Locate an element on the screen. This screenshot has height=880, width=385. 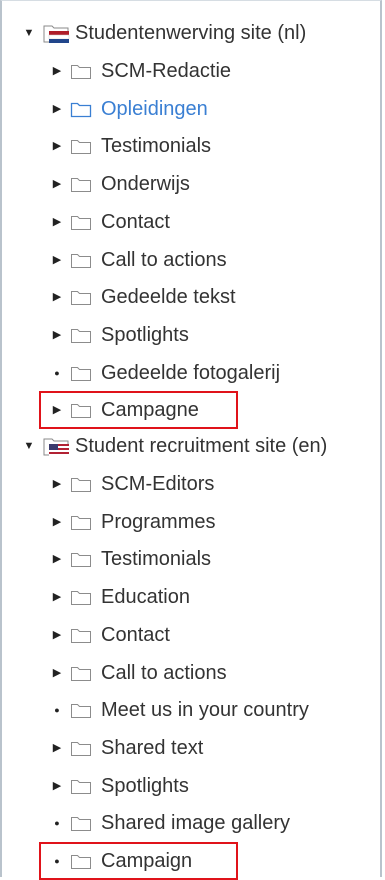
tree-node-opleidingen: ▶ Opleidingen is located at coordinates (129, 109).